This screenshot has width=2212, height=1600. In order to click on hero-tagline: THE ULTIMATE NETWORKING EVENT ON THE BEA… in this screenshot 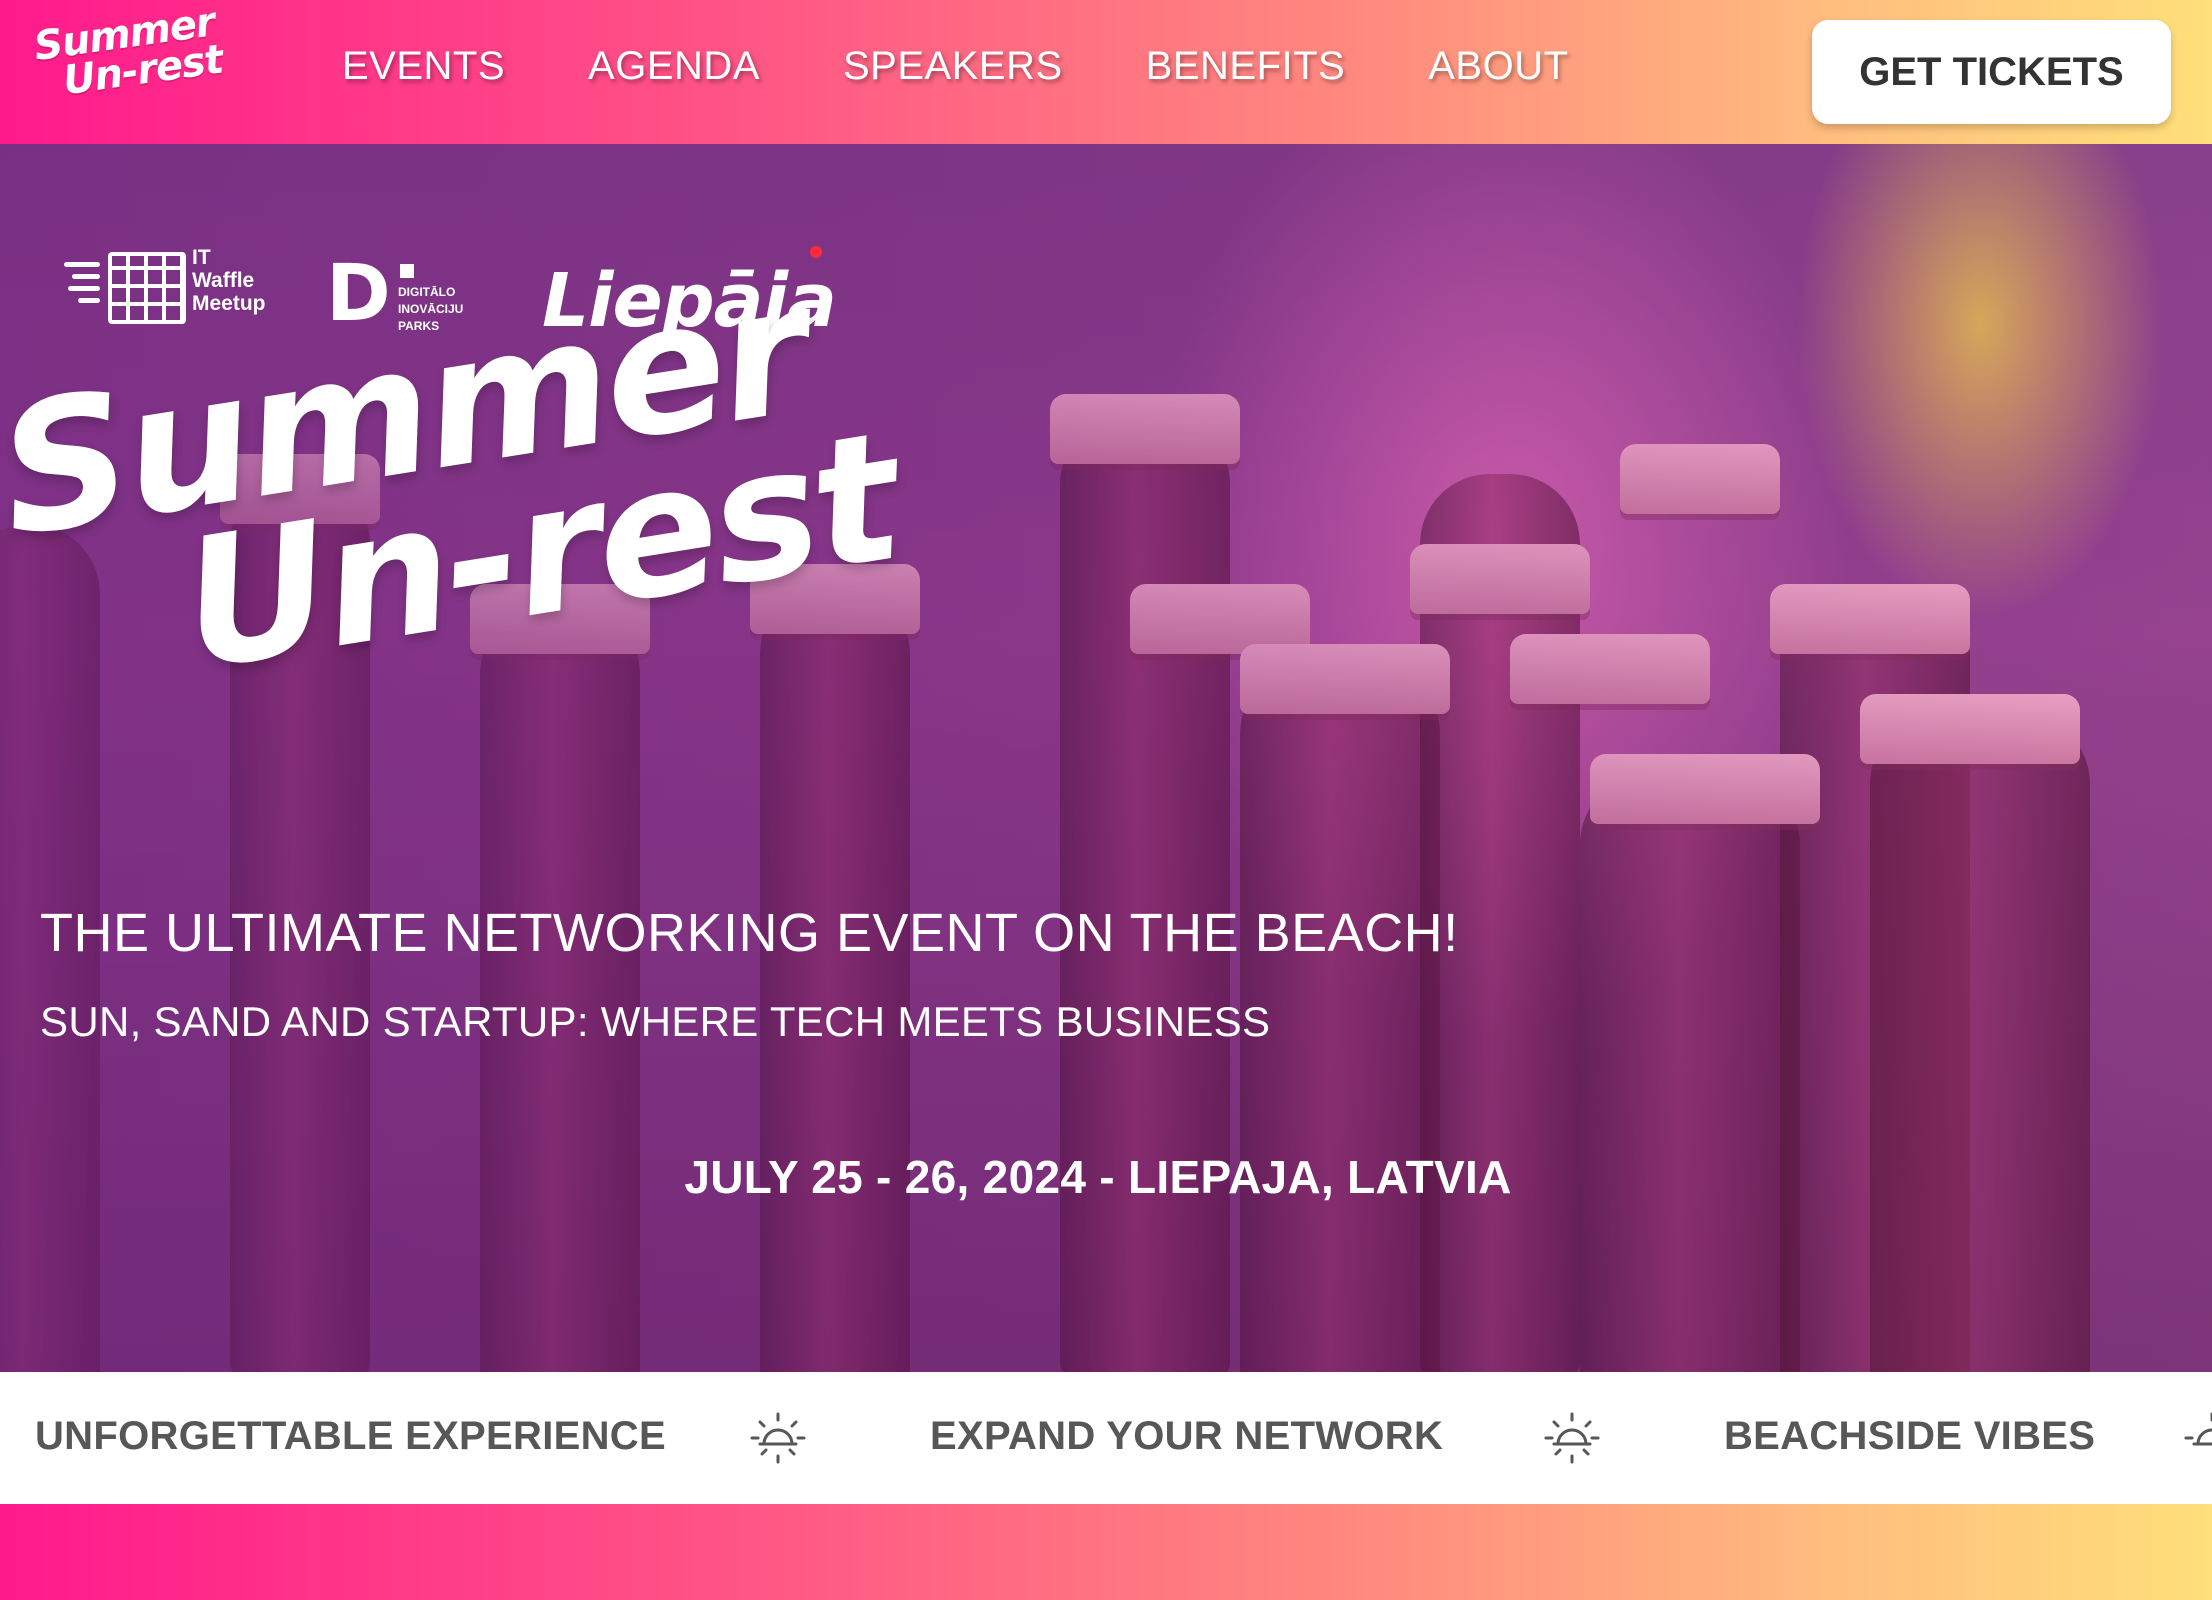, I will do `click(749, 933)`.